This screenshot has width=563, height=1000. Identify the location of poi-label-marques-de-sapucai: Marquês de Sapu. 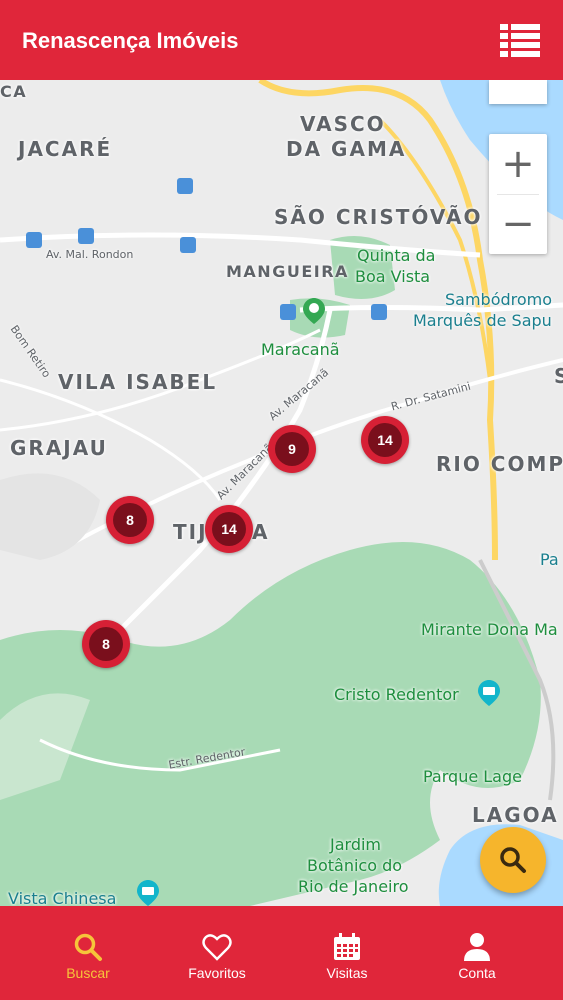
(482, 320).